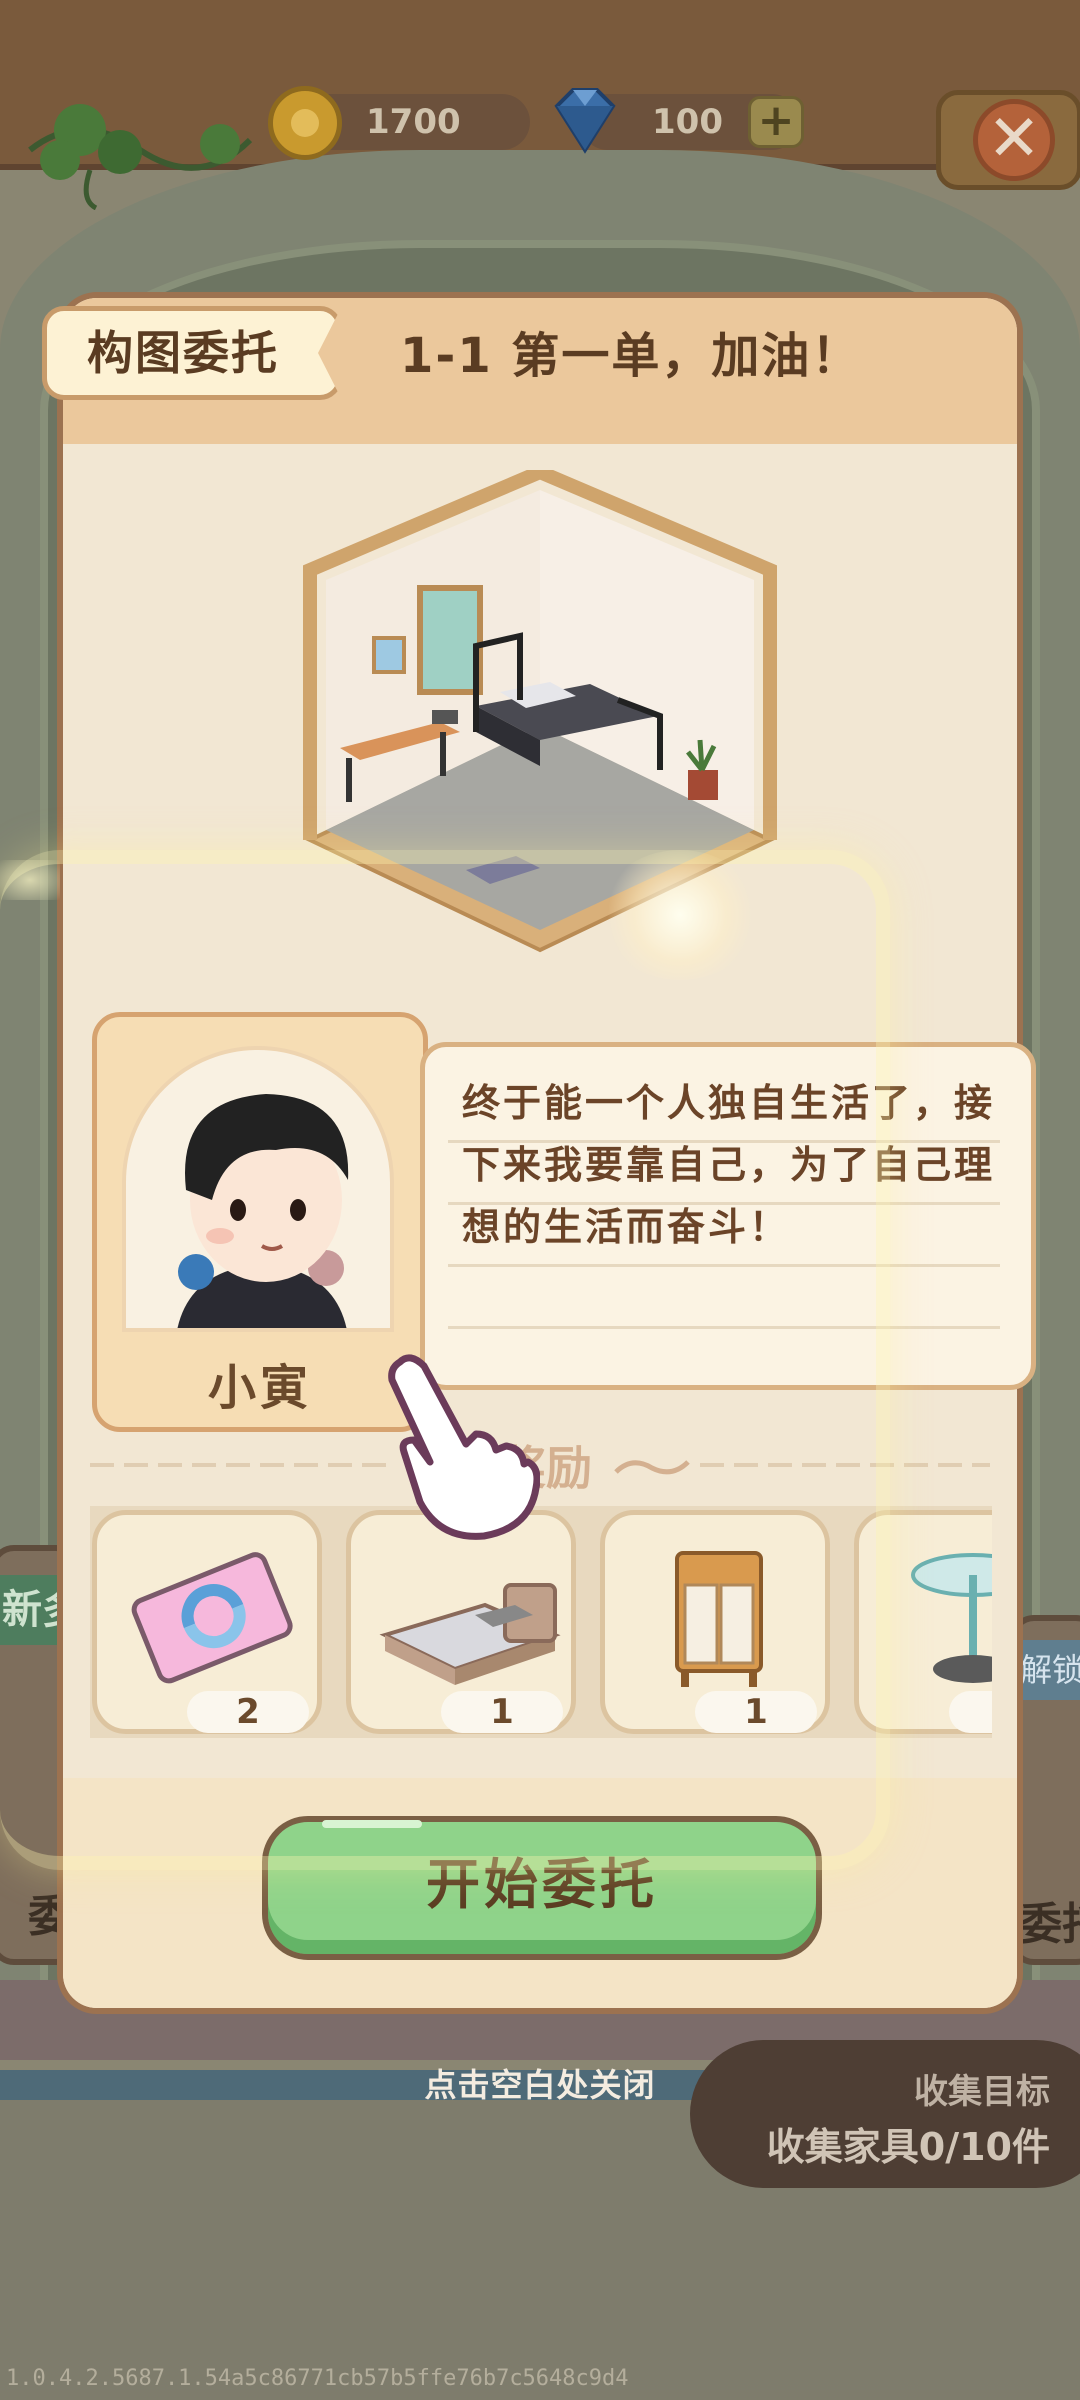 The height and width of the screenshot is (2400, 1080). I want to click on reward-count: 2, so click(248, 1712).